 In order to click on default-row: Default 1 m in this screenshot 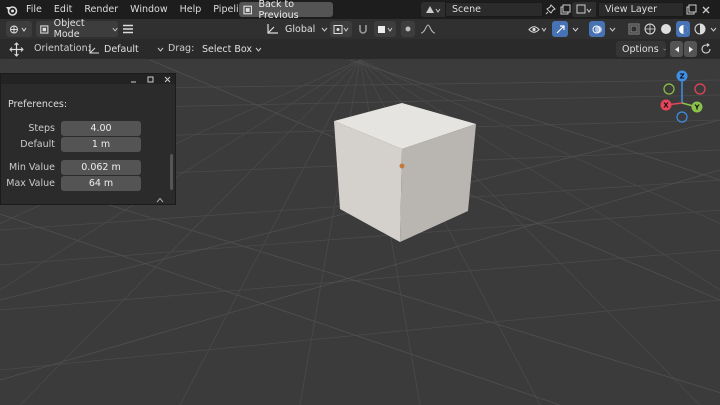, I will do `click(86, 144)`.